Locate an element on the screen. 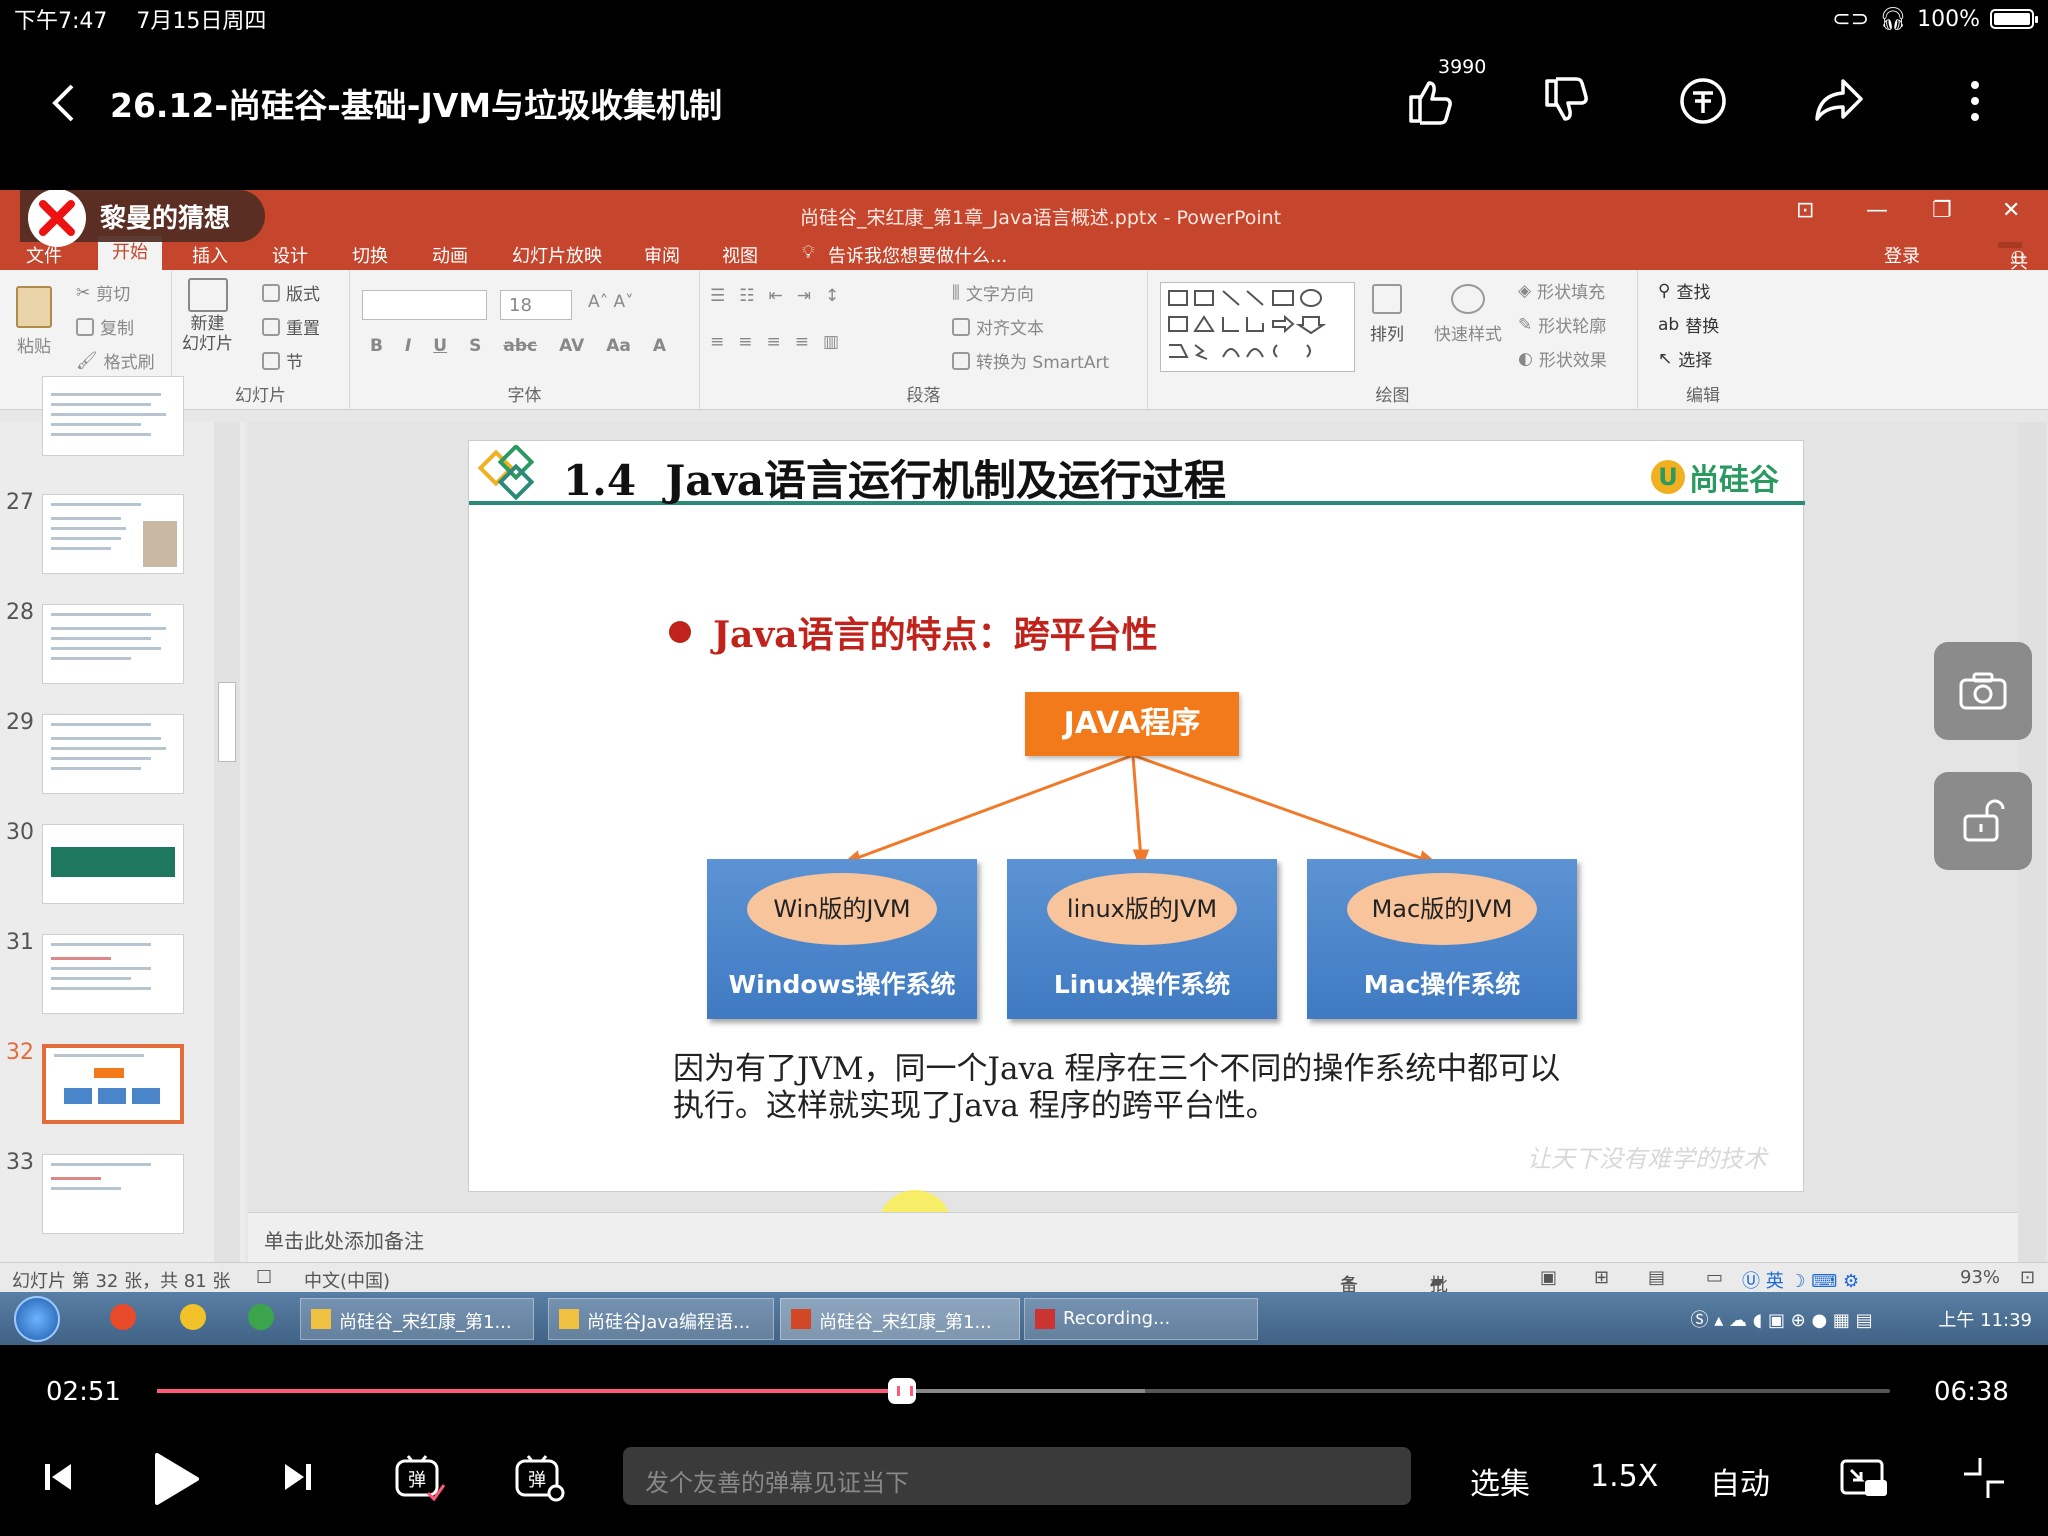 This screenshot has height=1536, width=2048. tab-slideshow: 幻灯片放映 is located at coordinates (557, 255).